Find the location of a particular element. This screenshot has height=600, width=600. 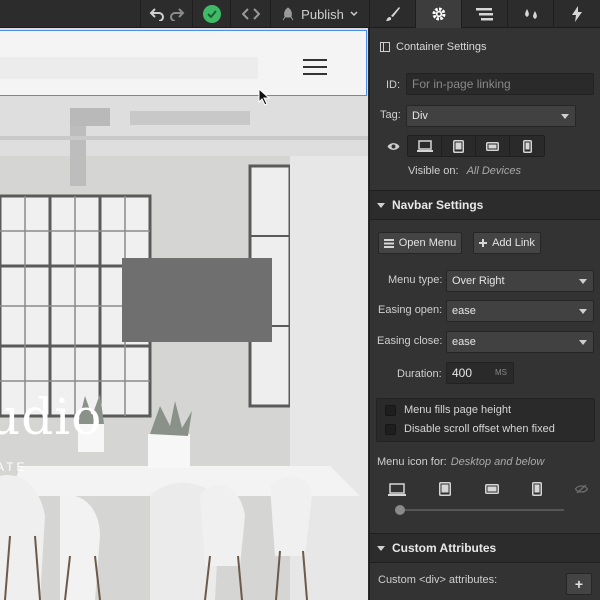

tag-value: Div is located at coordinates (420, 116).